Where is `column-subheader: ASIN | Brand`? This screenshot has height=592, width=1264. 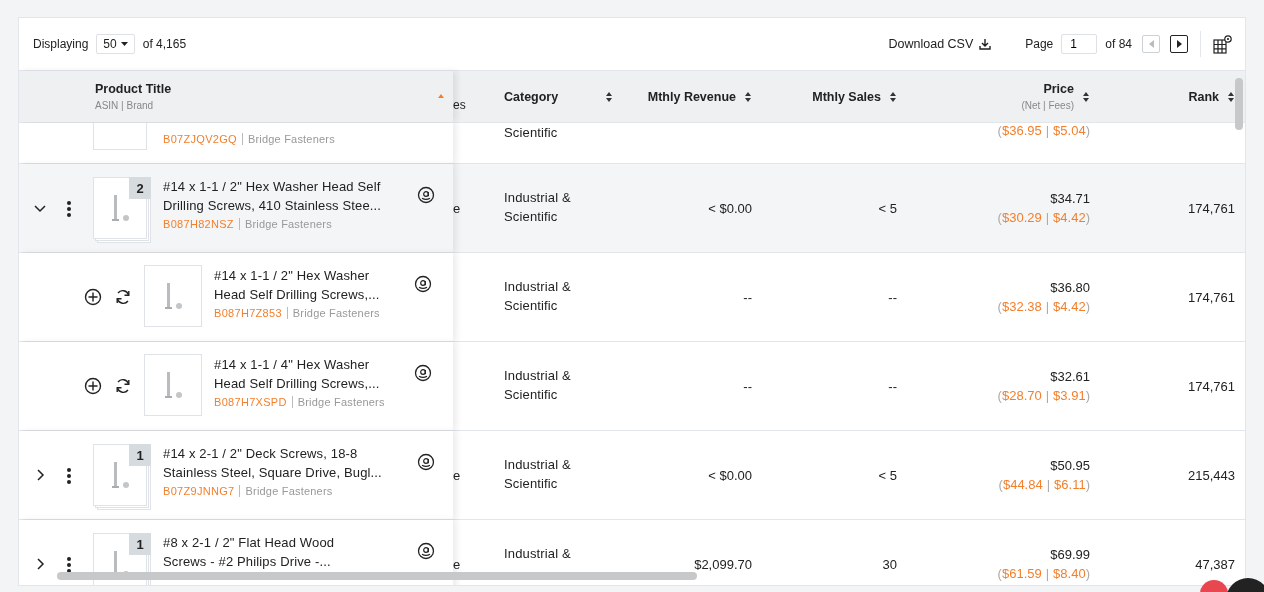
column-subheader: ASIN | Brand is located at coordinates (124, 105).